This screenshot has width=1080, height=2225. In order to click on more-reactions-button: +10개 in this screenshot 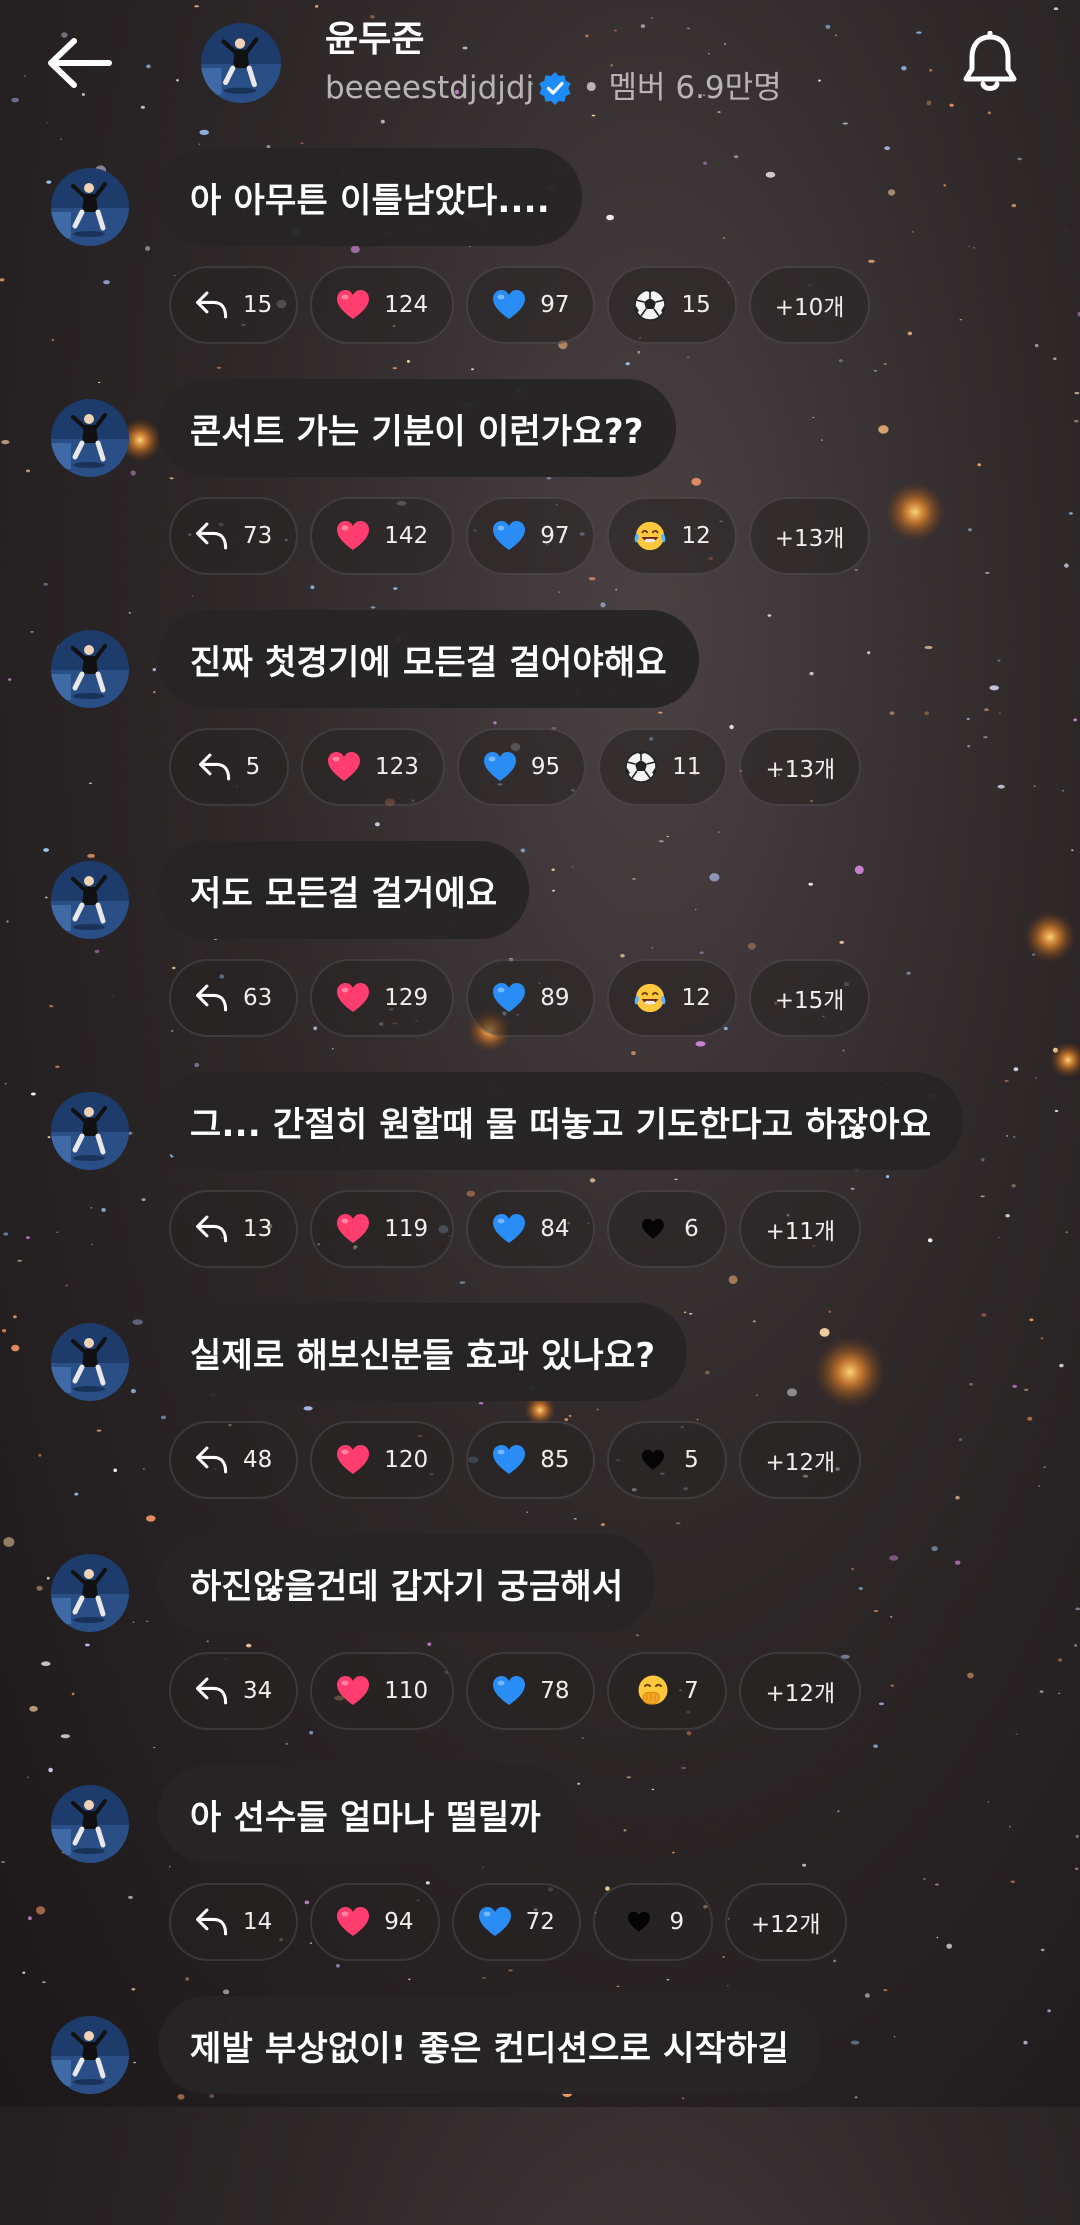, I will do `click(809, 305)`.